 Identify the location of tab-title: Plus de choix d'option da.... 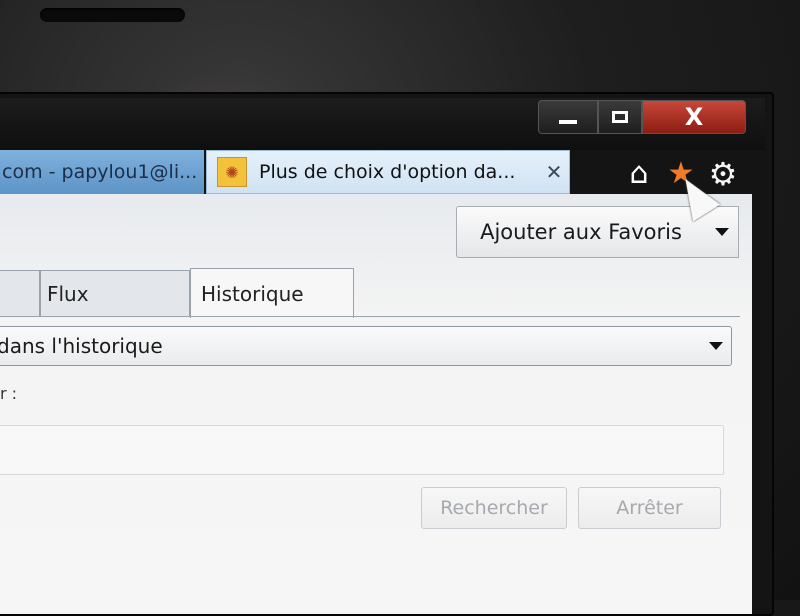
(387, 172).